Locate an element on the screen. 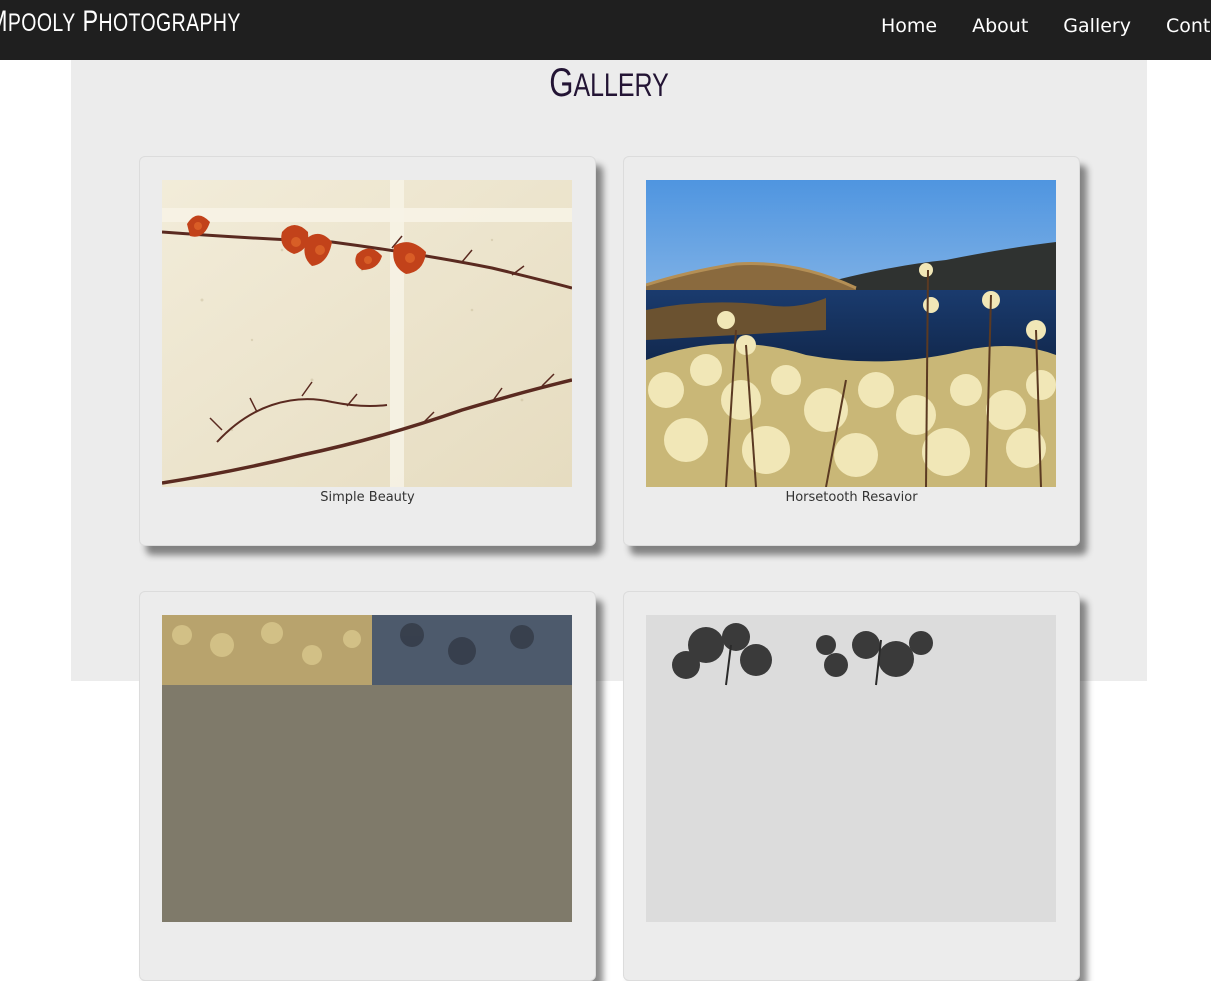 The image size is (1211, 981). photo-caption: Simple Beauty is located at coordinates (367, 497).